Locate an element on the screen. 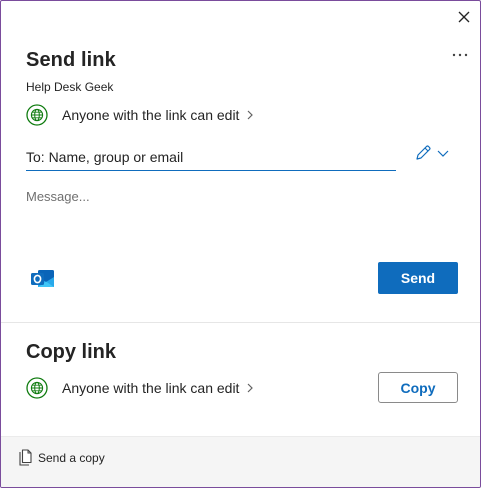  more-options-button is located at coordinates (461, 55).